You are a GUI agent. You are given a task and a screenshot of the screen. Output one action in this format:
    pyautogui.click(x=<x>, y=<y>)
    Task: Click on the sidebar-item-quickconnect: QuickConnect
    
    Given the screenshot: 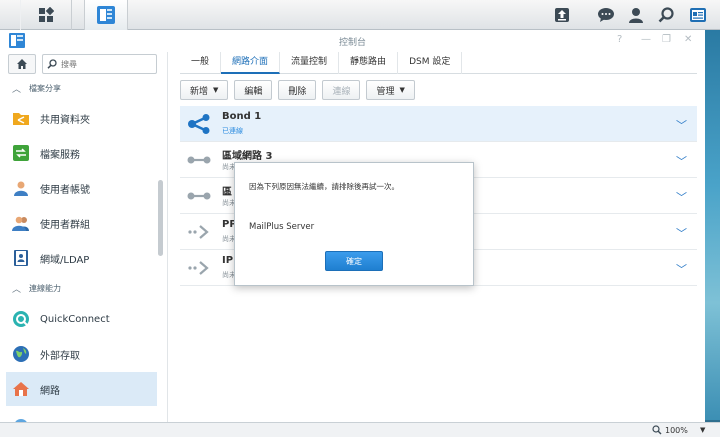 What is the action you would take?
    pyautogui.click(x=81, y=319)
    